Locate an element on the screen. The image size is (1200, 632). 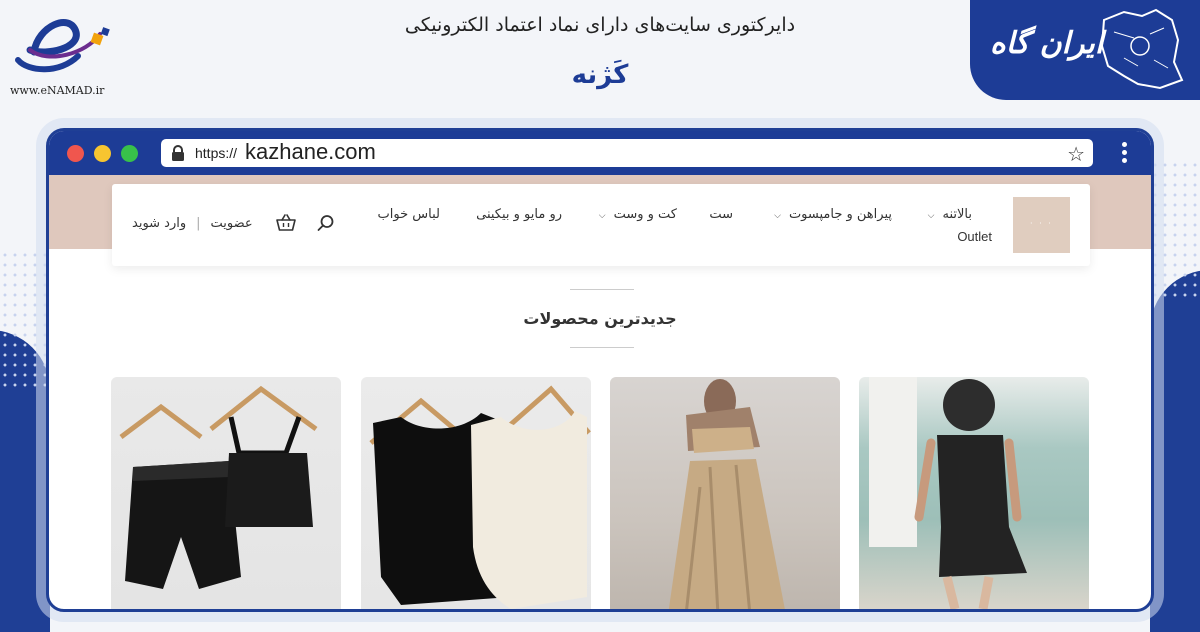
nav-item-label: بالاتنه is located at coordinates (957, 214).